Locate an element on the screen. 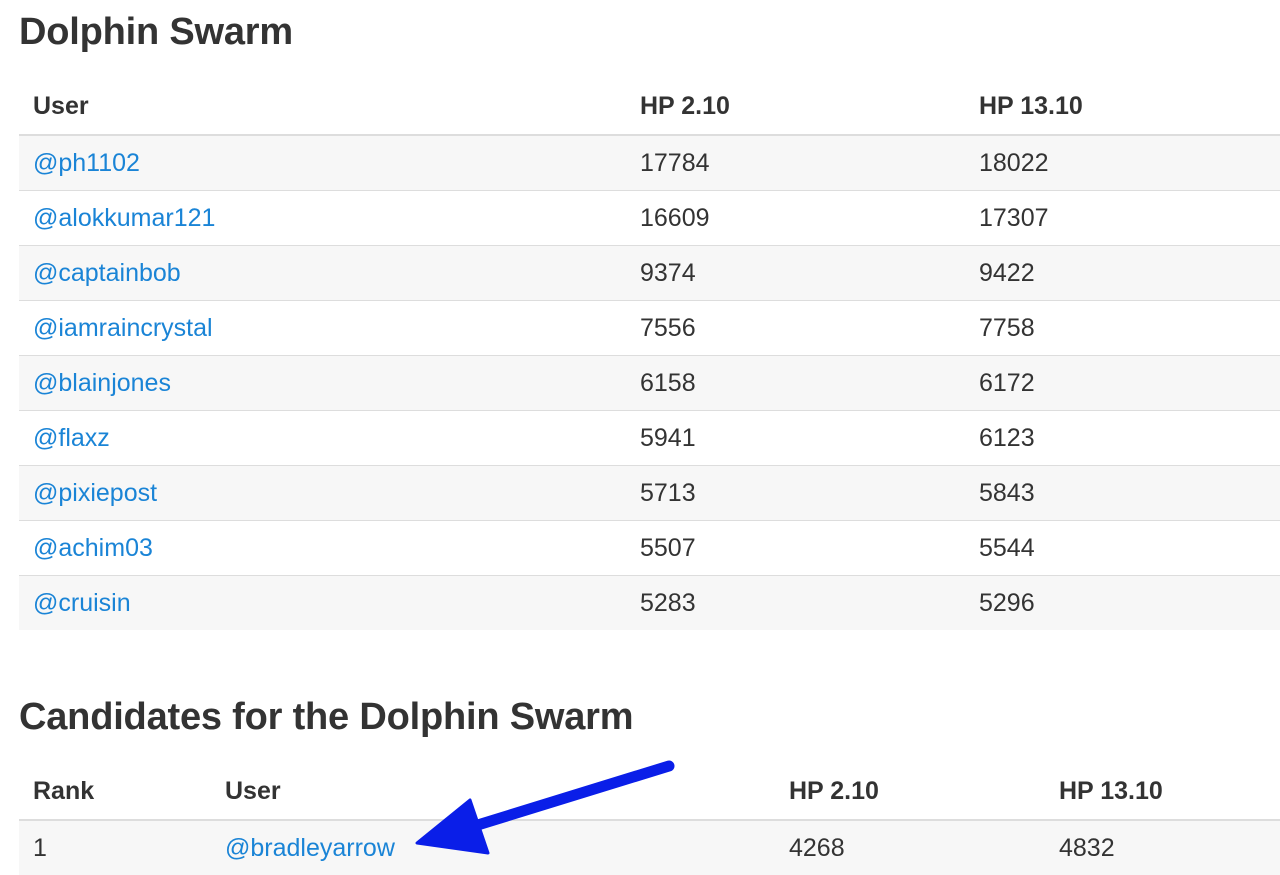  hp-13-10-cell: 5843 is located at coordinates (1122, 493).